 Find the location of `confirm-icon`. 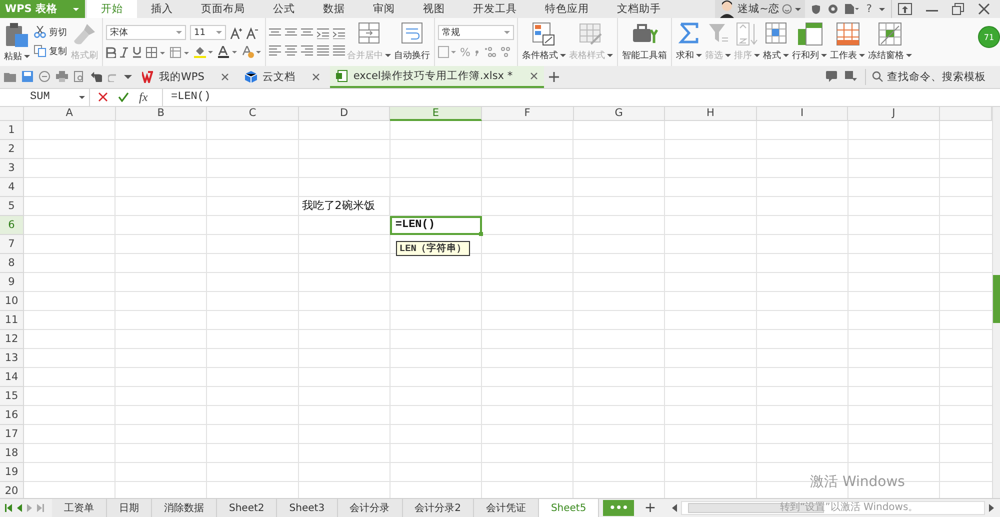

confirm-icon is located at coordinates (123, 97).